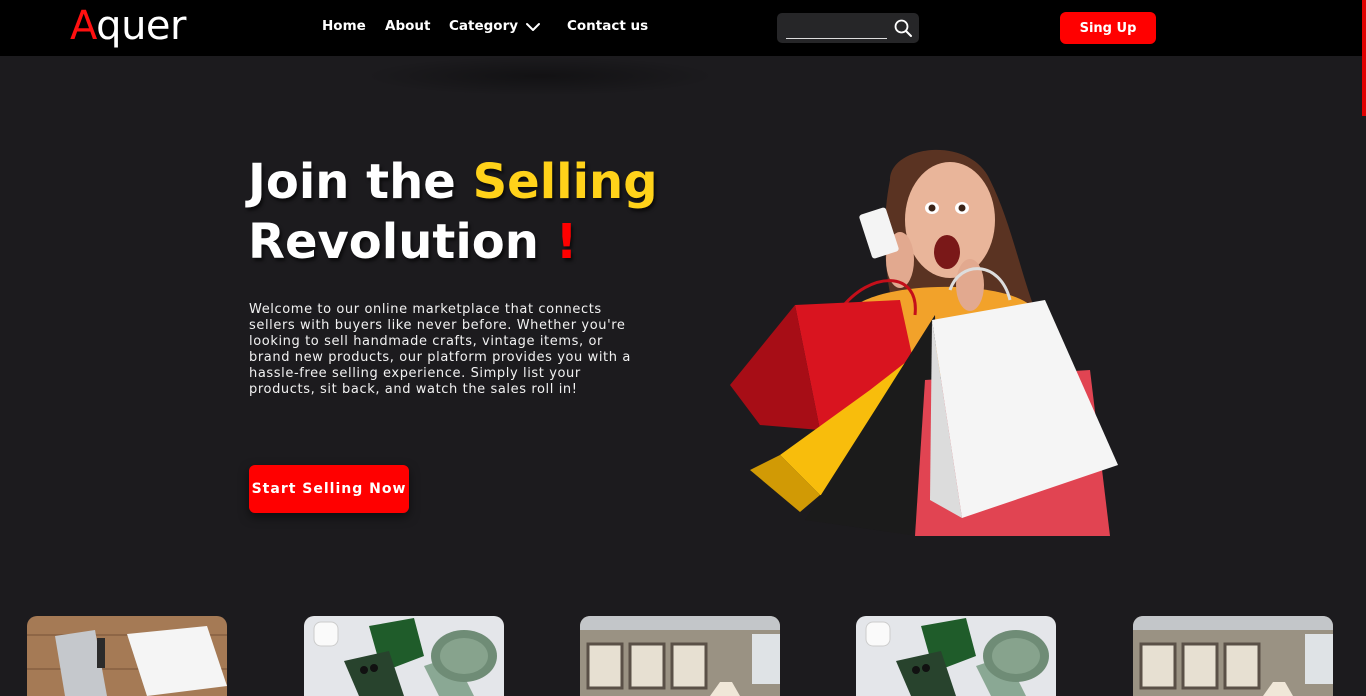 The width and height of the screenshot is (1366, 696). Describe the element at coordinates (1364, 58) in the screenshot. I see `scrollbar-thumb` at that location.